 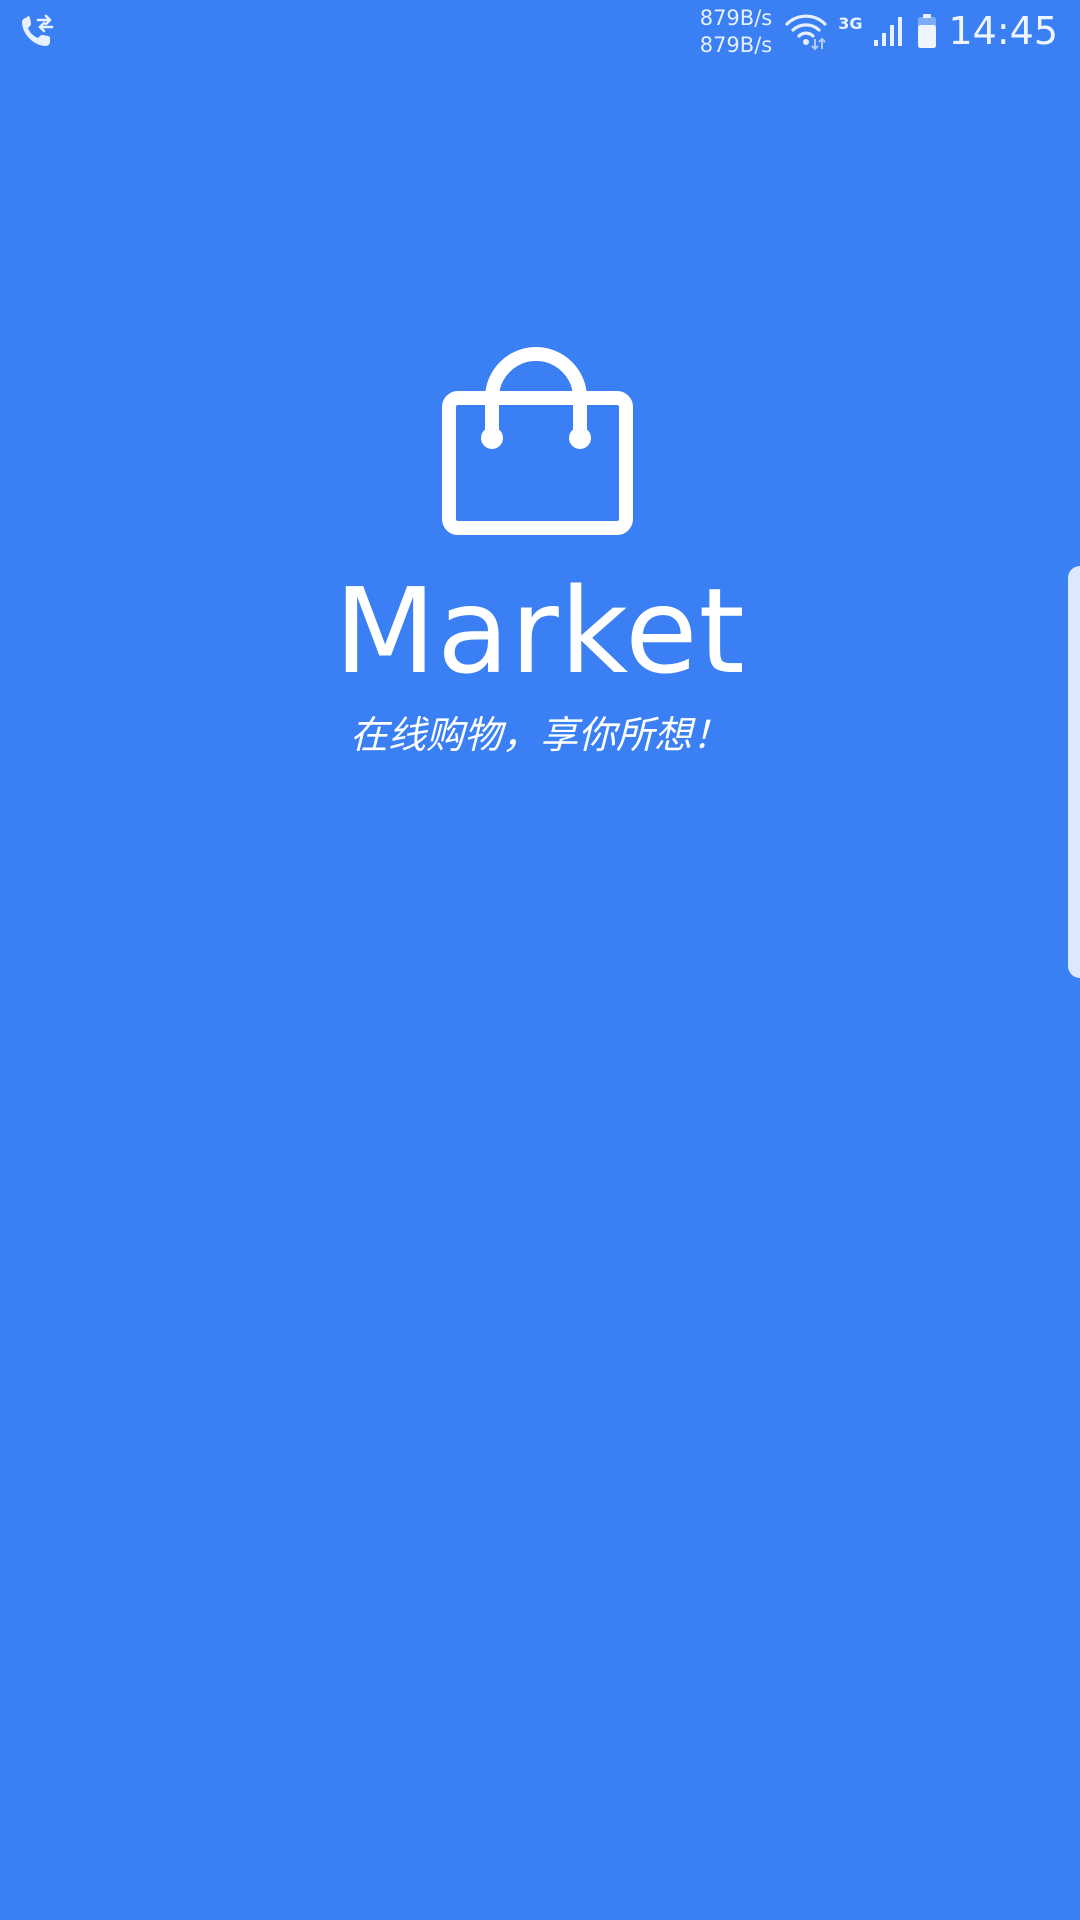 I want to click on battery-icon, so click(x=927, y=31).